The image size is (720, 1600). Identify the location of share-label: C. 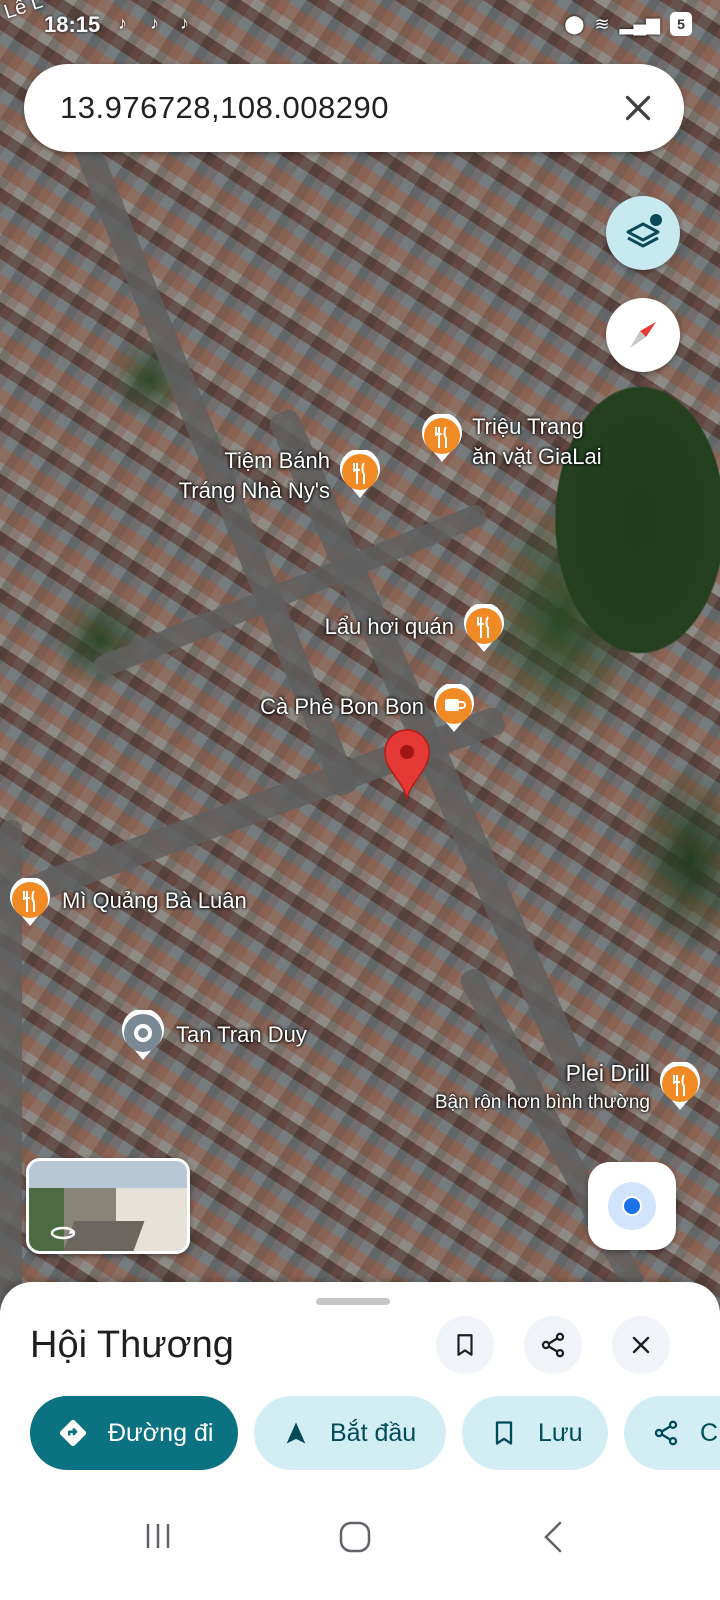
(709, 1432).